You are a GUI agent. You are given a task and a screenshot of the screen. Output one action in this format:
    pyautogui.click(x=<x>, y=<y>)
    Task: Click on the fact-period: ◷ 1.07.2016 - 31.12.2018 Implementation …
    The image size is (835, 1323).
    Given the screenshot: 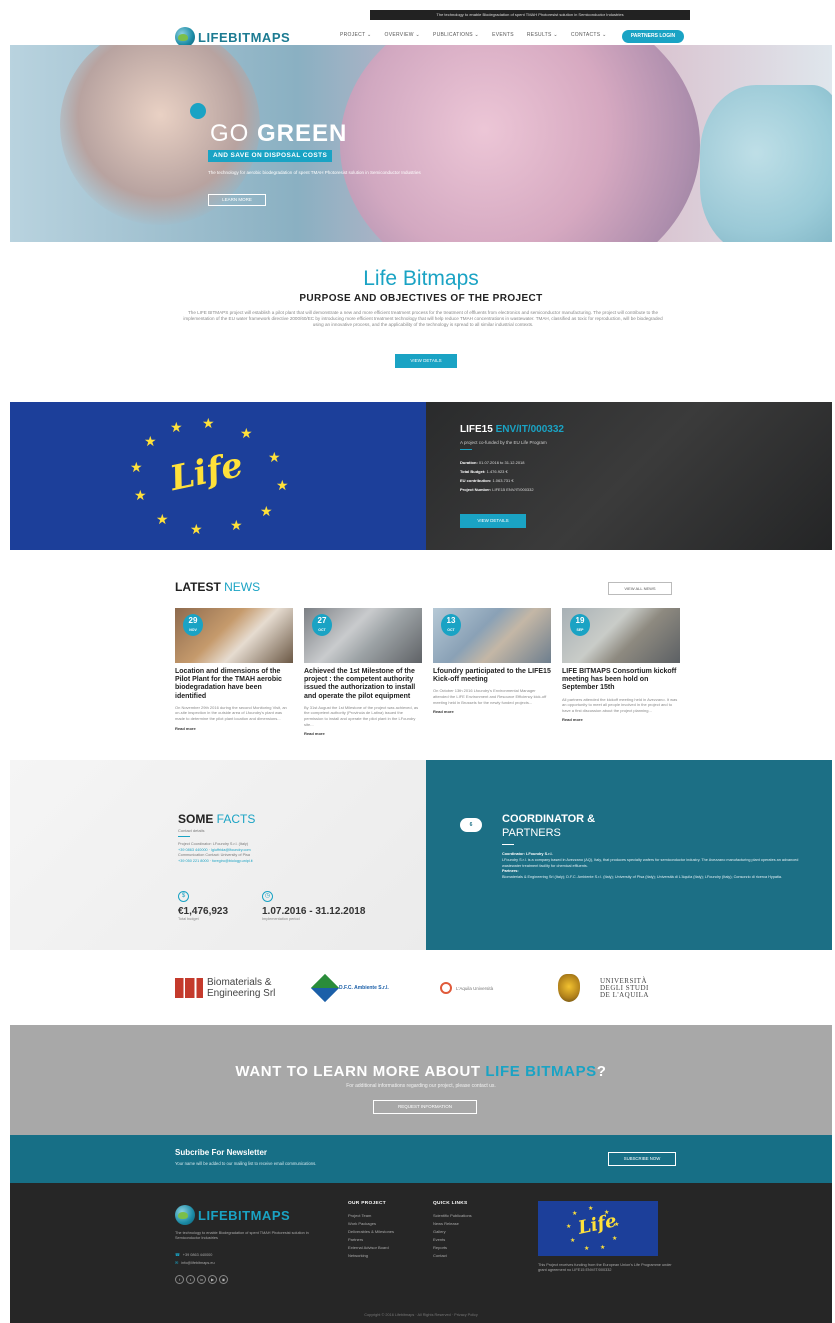 What is the action you would take?
    pyautogui.click(x=313, y=906)
    